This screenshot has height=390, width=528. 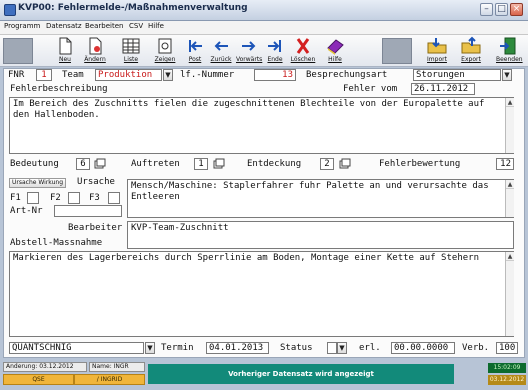 I want to click on erl-field: 00.00.0000, so click(x=423, y=348).